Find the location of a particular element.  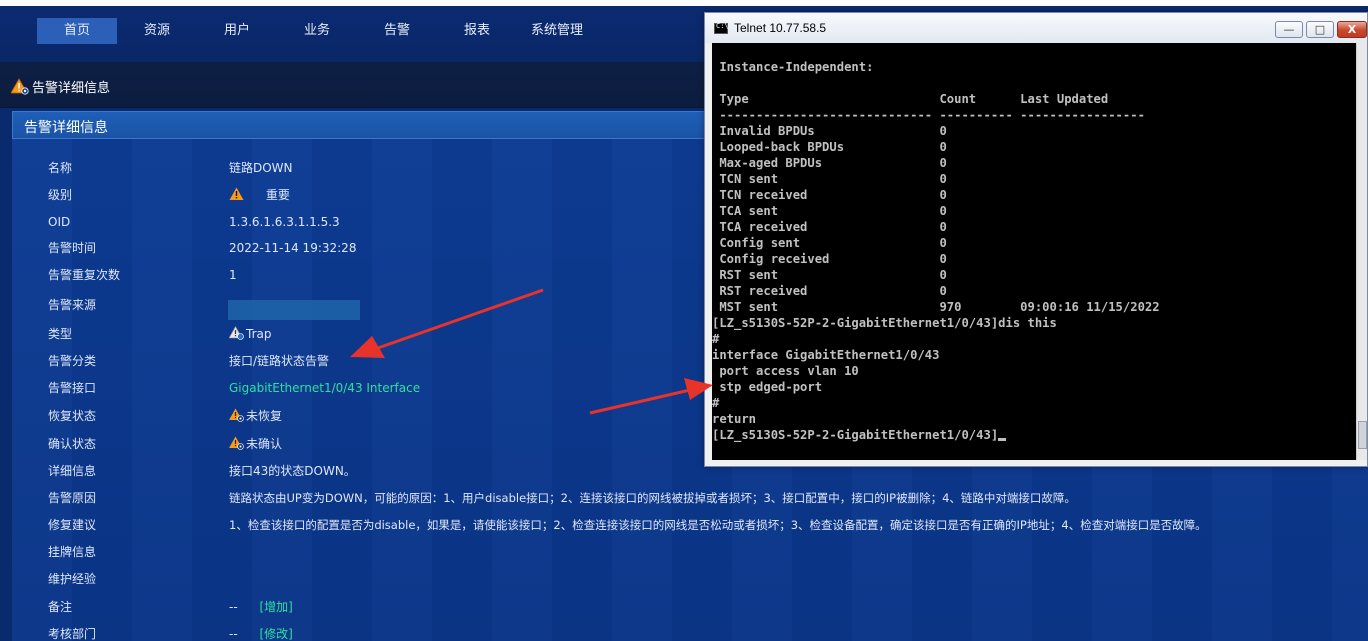

detail-label: 告警原因 is located at coordinates (72, 498).